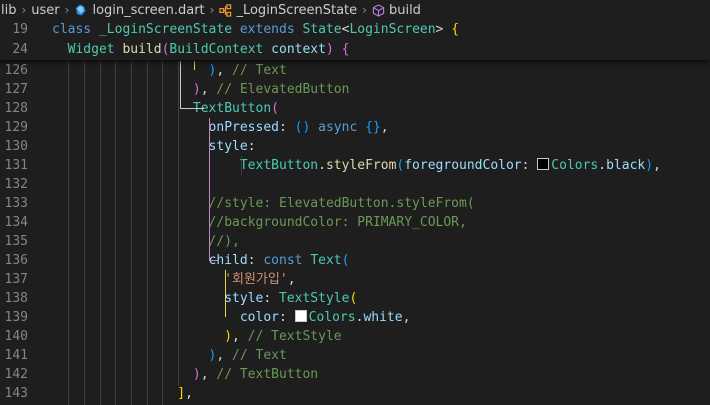 This screenshot has width=710, height=405. What do you see at coordinates (197, 336) in the screenshot?
I see `line-code: ), // TextStyle` at bounding box center [197, 336].